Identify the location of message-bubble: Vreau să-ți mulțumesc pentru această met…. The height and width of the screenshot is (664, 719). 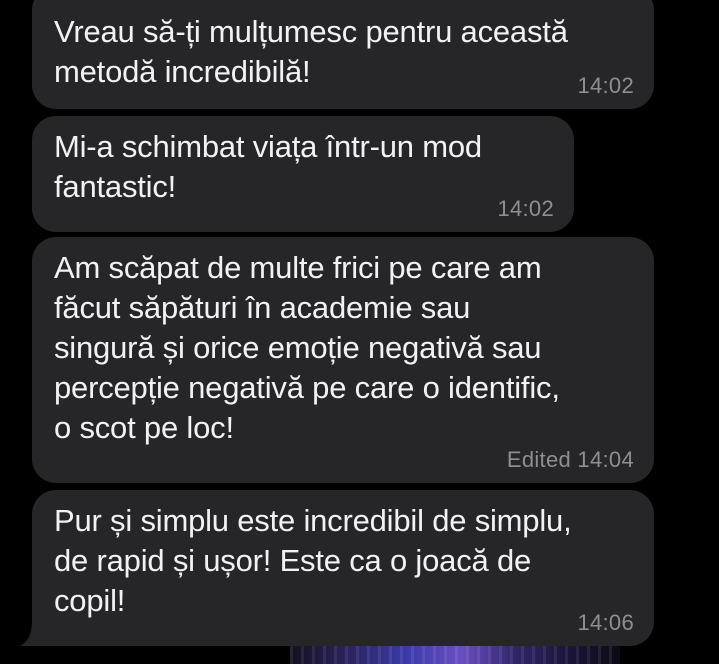
(343, 54).